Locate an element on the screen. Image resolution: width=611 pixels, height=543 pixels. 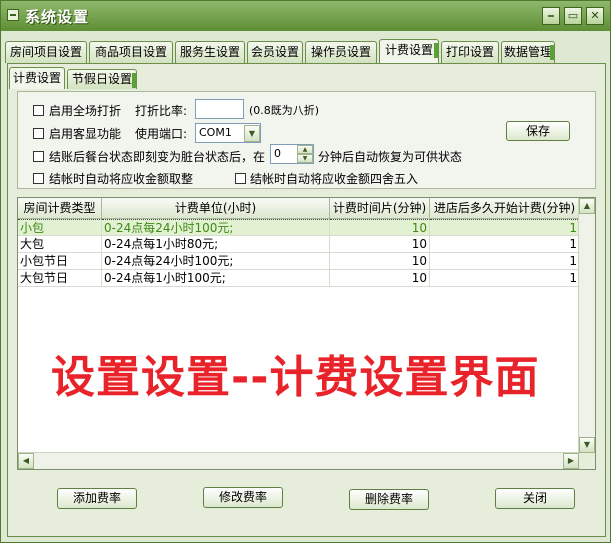
round-down-label: 结帐时自动将应收金额取整 is located at coordinates (121, 179).